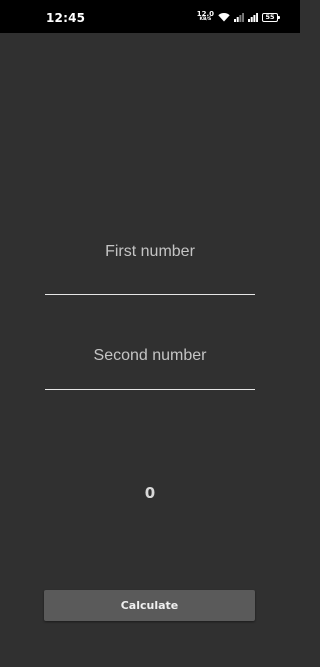 The width and height of the screenshot is (320, 667). What do you see at coordinates (150, 252) in the screenshot?
I see `first-number-input` at bounding box center [150, 252].